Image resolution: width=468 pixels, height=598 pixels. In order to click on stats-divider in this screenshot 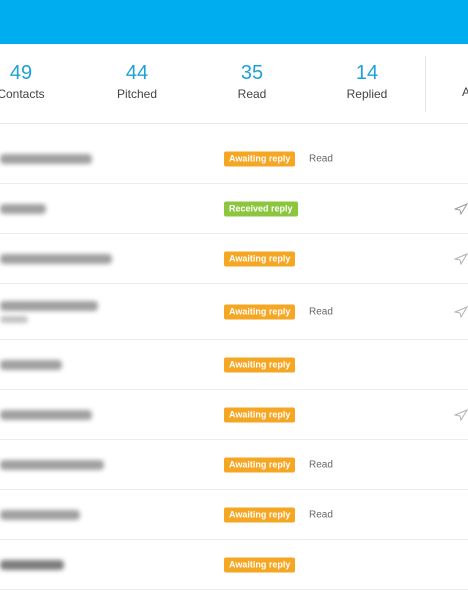, I will do `click(425, 84)`.